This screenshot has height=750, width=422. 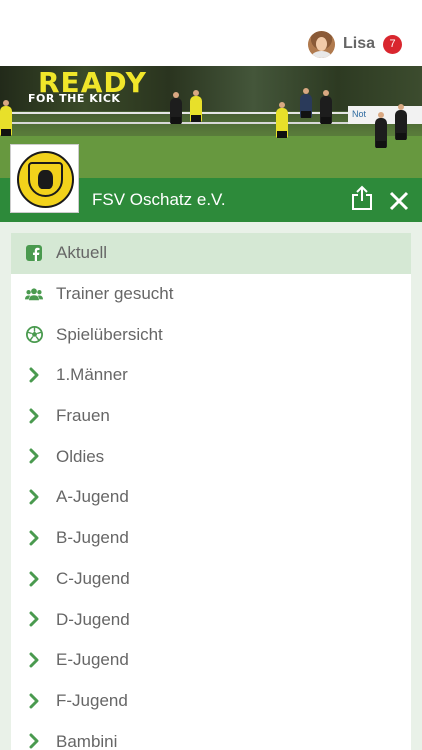 I want to click on club-name: FSV Oschatz e.V., so click(x=159, y=199).